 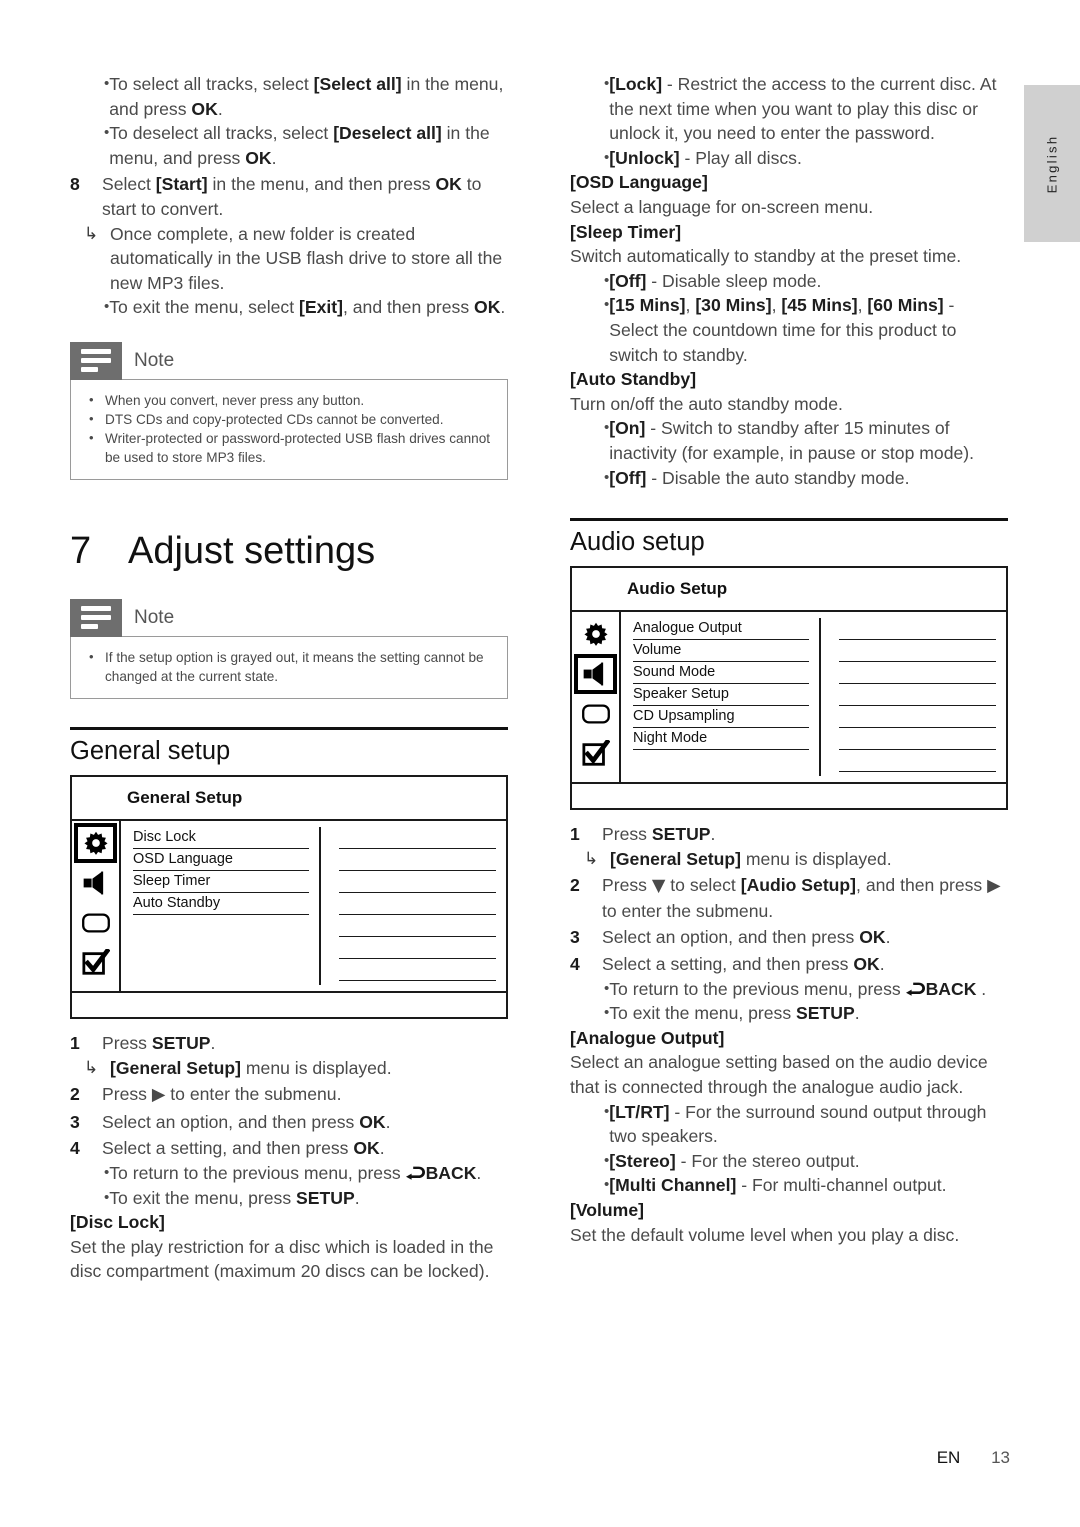 I want to click on bullet-item: • [Off] - Disable the auto standby mode., so click(x=789, y=478).